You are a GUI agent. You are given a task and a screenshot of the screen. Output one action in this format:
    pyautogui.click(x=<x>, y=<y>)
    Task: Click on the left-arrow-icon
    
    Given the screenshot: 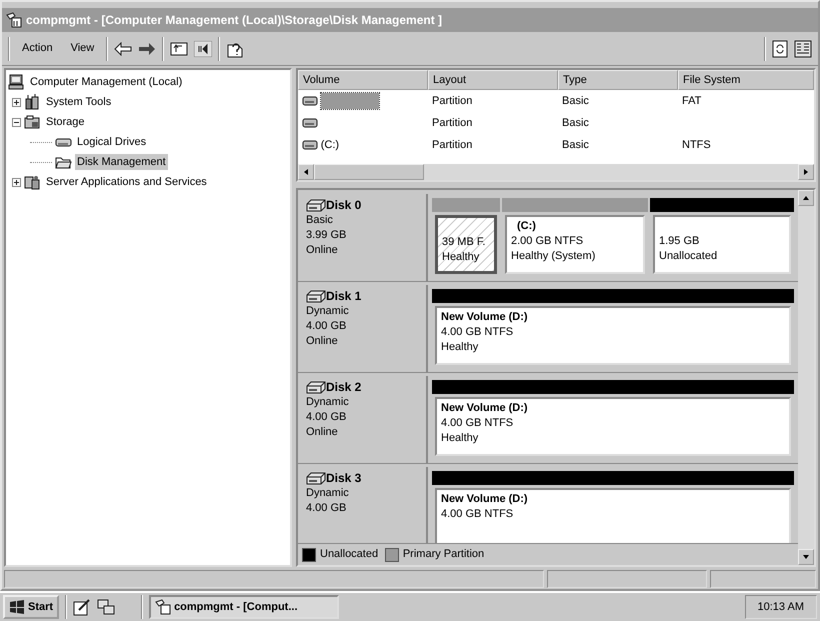 What is the action you would take?
    pyautogui.click(x=306, y=172)
    